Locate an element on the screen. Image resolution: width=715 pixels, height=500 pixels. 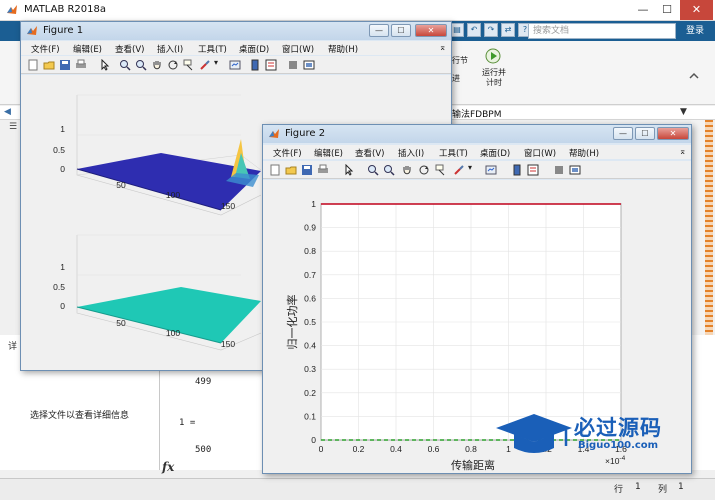
bottom-x-tick: 50 is located at coordinates (121, 323).